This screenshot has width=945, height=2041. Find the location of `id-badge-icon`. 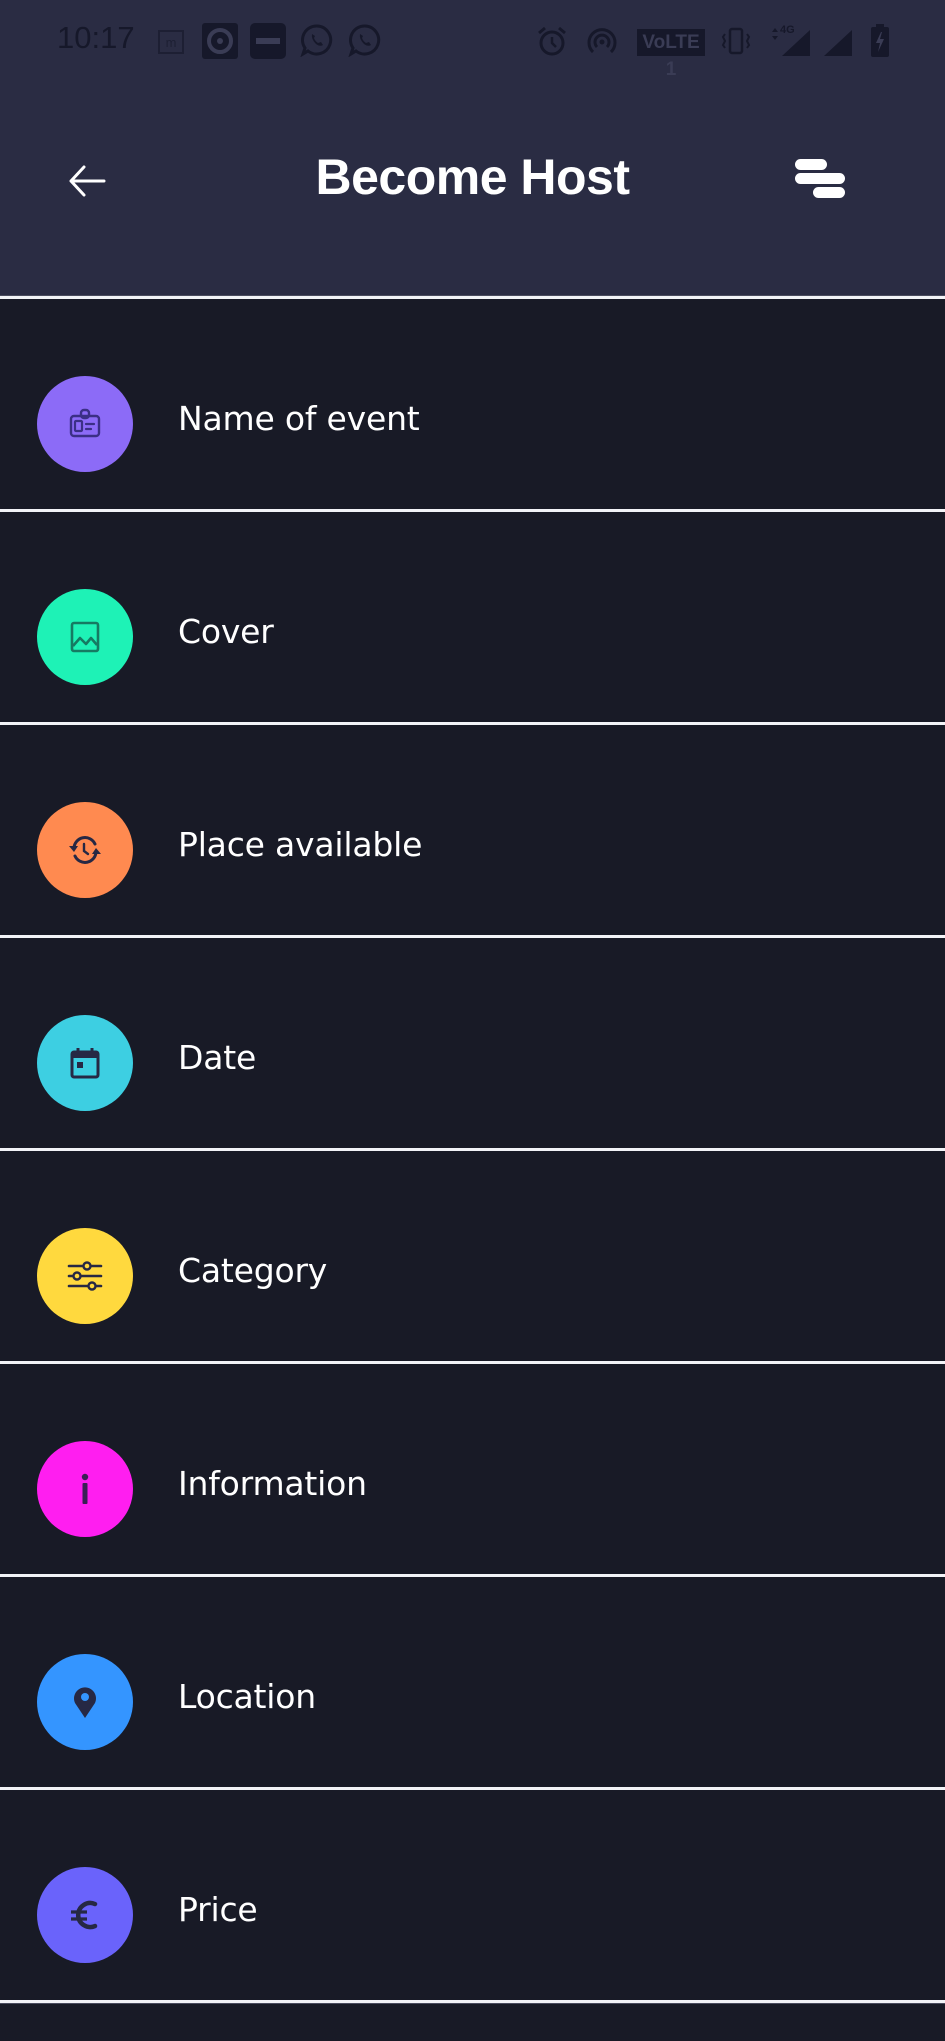

id-badge-icon is located at coordinates (85, 423).